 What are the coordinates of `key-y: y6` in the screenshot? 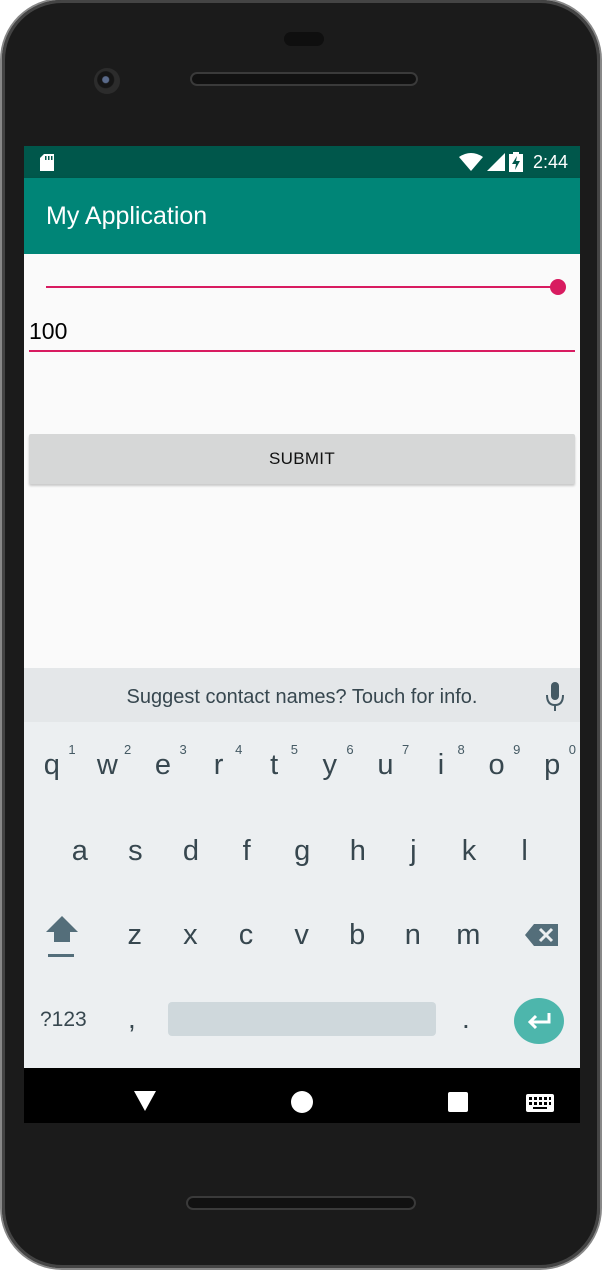 It's located at (330, 765).